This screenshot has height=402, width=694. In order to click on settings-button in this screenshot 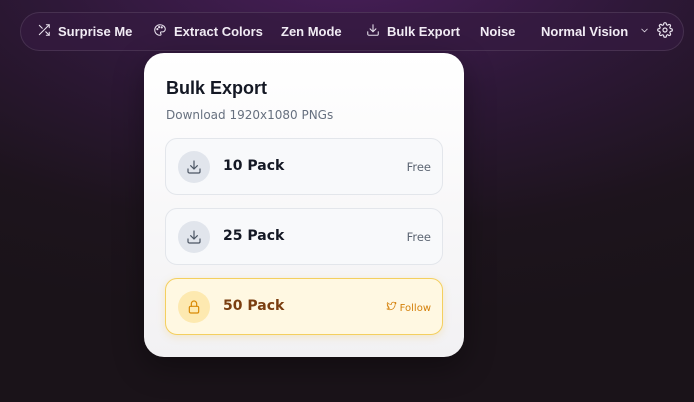, I will do `click(665, 31)`.